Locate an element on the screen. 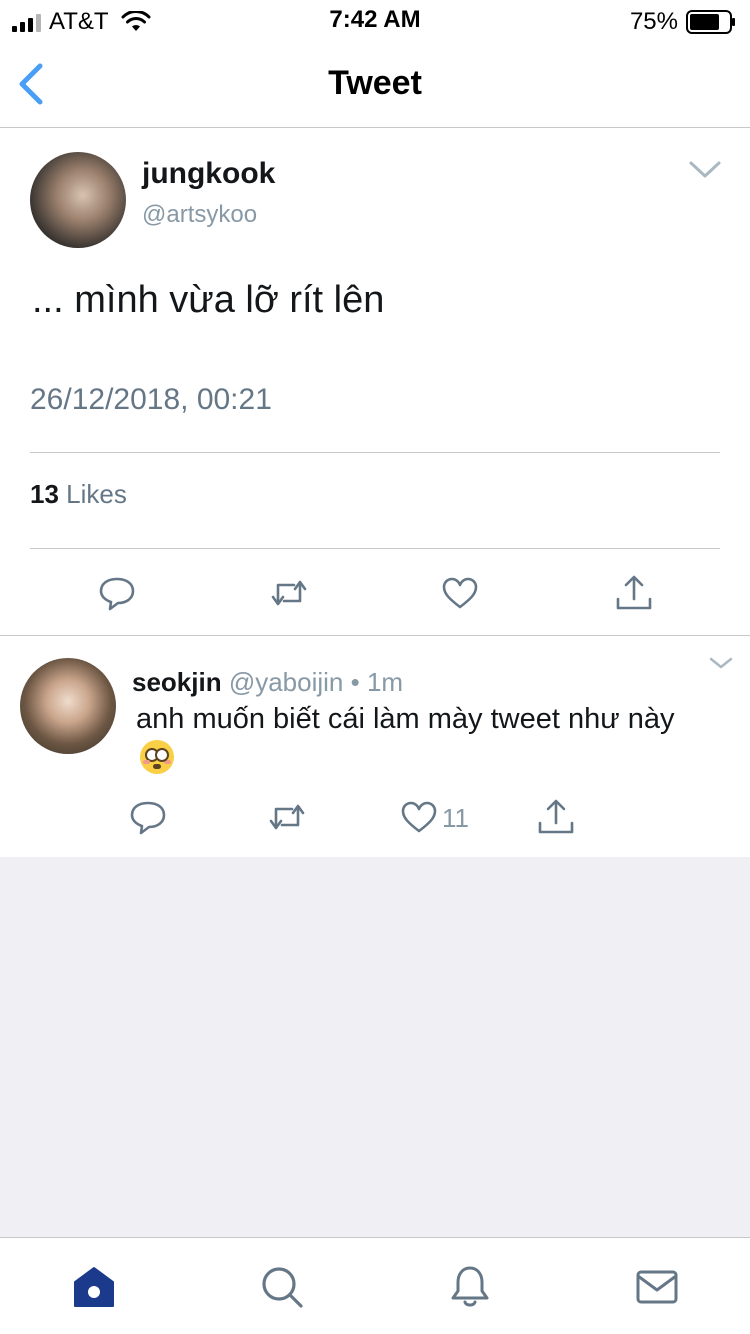 This screenshot has width=750, height=1334. page-title: Tweet is located at coordinates (375, 83).